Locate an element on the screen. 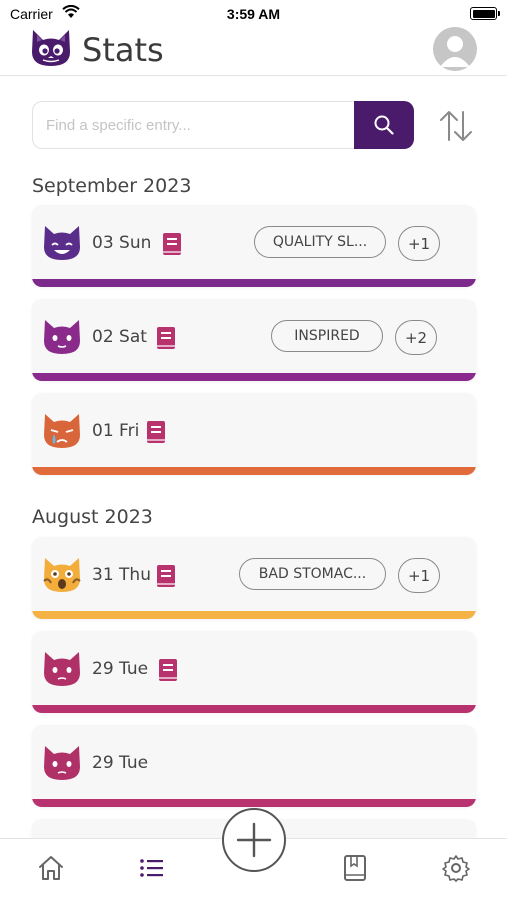 The width and height of the screenshot is (507, 900). avatar is located at coordinates (455, 49).